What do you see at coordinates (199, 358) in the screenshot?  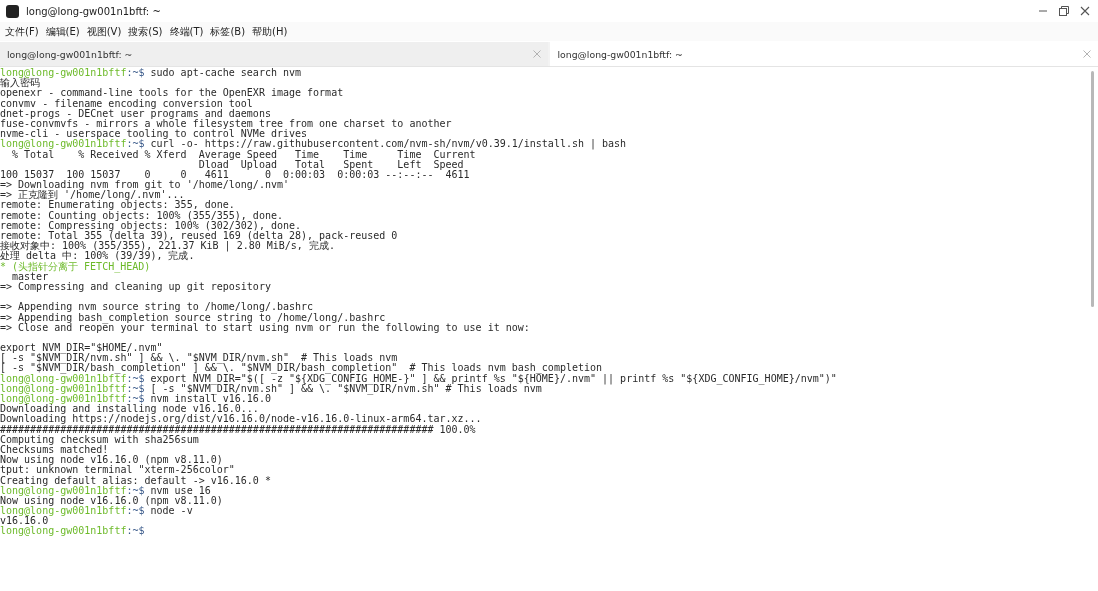 I see `output-text: [ -s "$NVM_DIR/nvm.sh" ] && \. "$NVM_DIR/nvm.sh" # This loads nvm` at bounding box center [199, 358].